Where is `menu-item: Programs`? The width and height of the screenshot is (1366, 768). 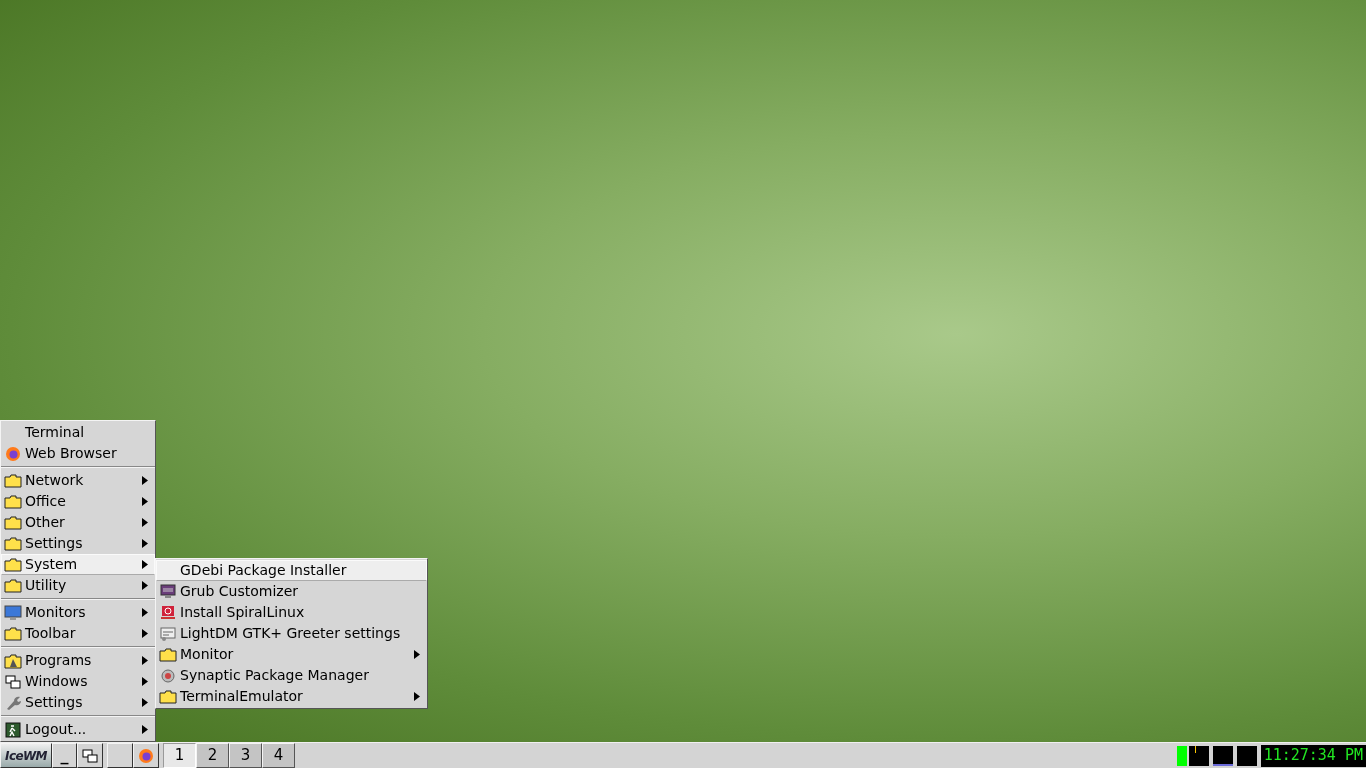
menu-item: Programs is located at coordinates (78, 660).